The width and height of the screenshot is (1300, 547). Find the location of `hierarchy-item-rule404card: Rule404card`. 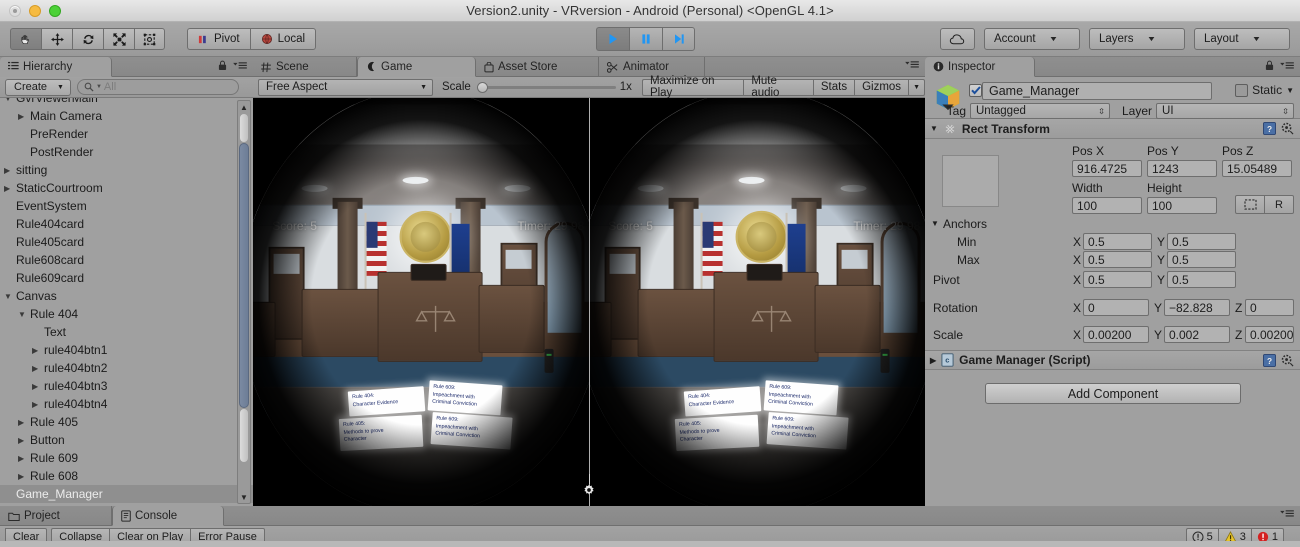

hierarchy-item-rule404card: Rule404card is located at coordinates (126, 224).